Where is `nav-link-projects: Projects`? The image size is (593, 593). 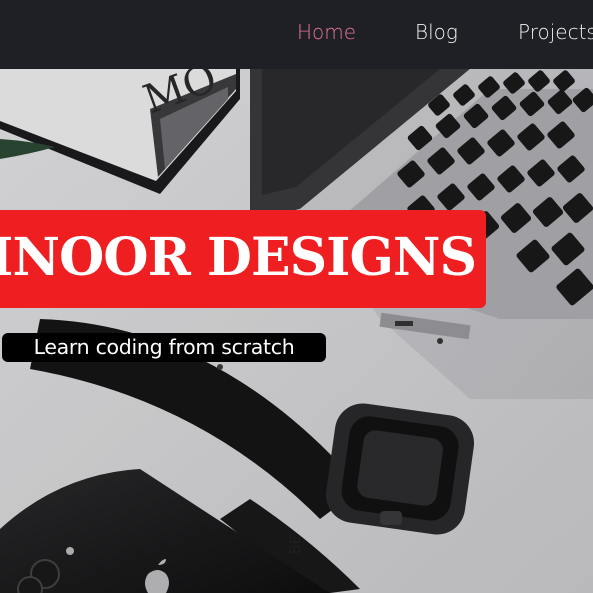 nav-link-projects: Projects is located at coordinates (555, 32).